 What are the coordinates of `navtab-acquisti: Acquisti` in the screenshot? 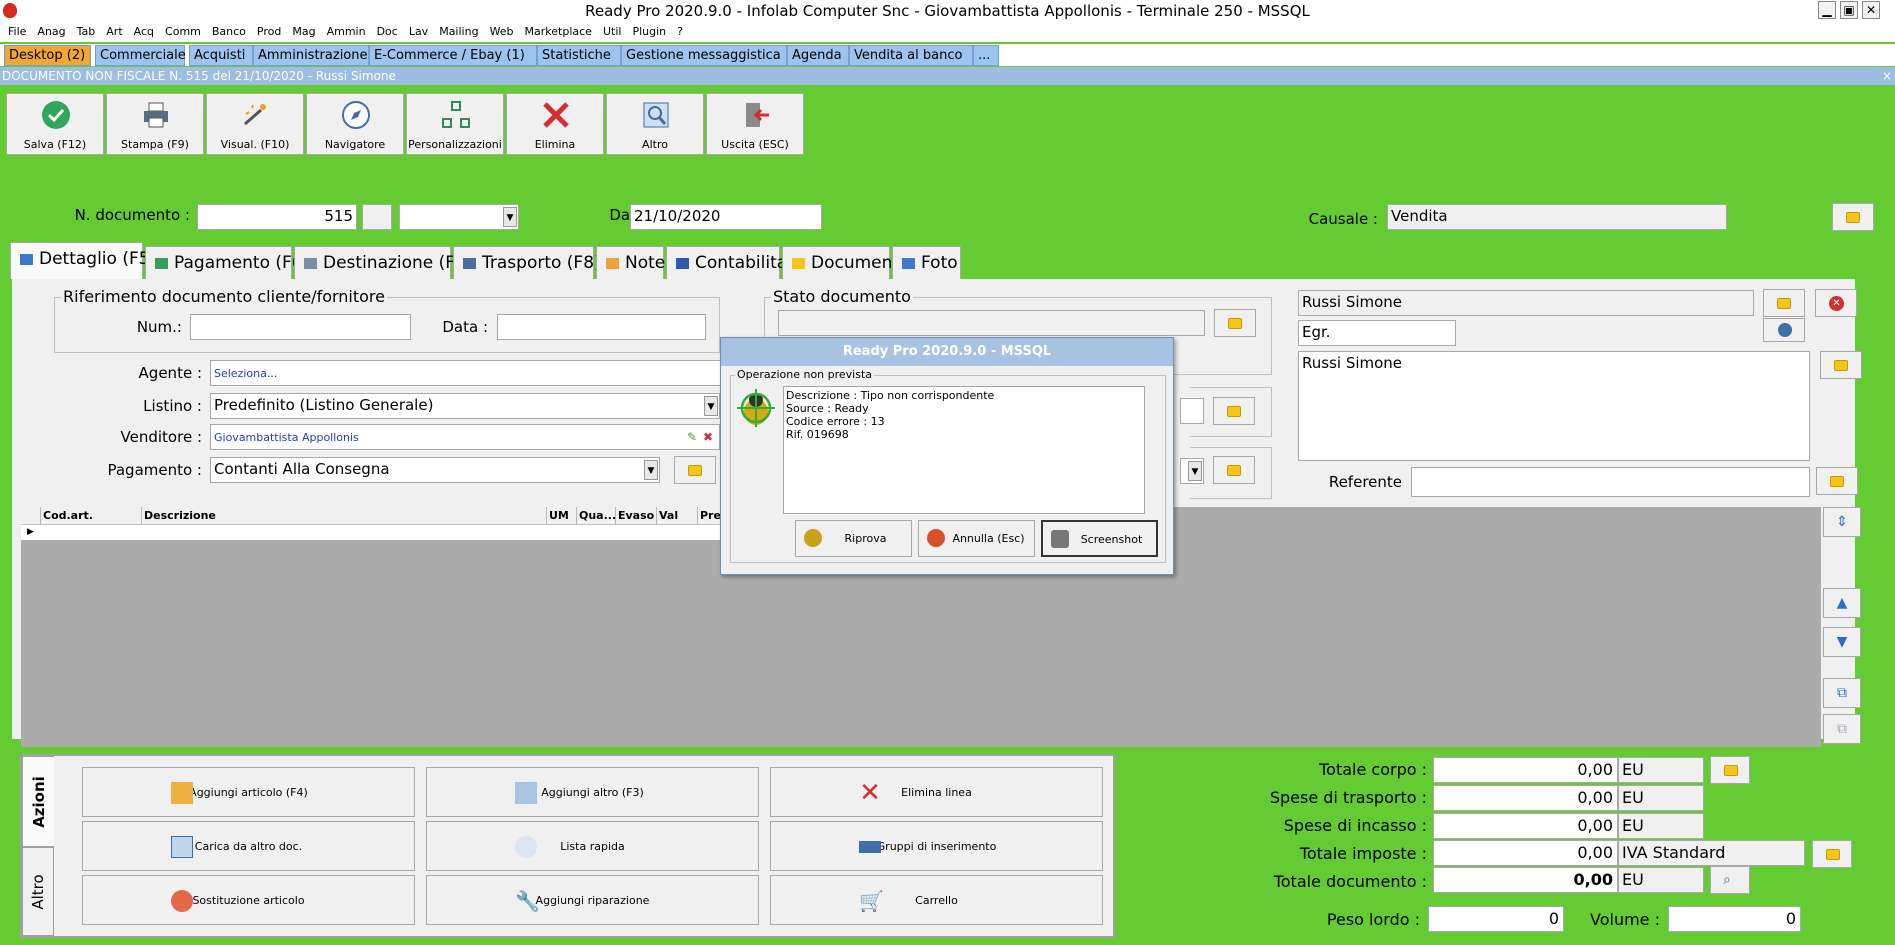 It's located at (221, 55).